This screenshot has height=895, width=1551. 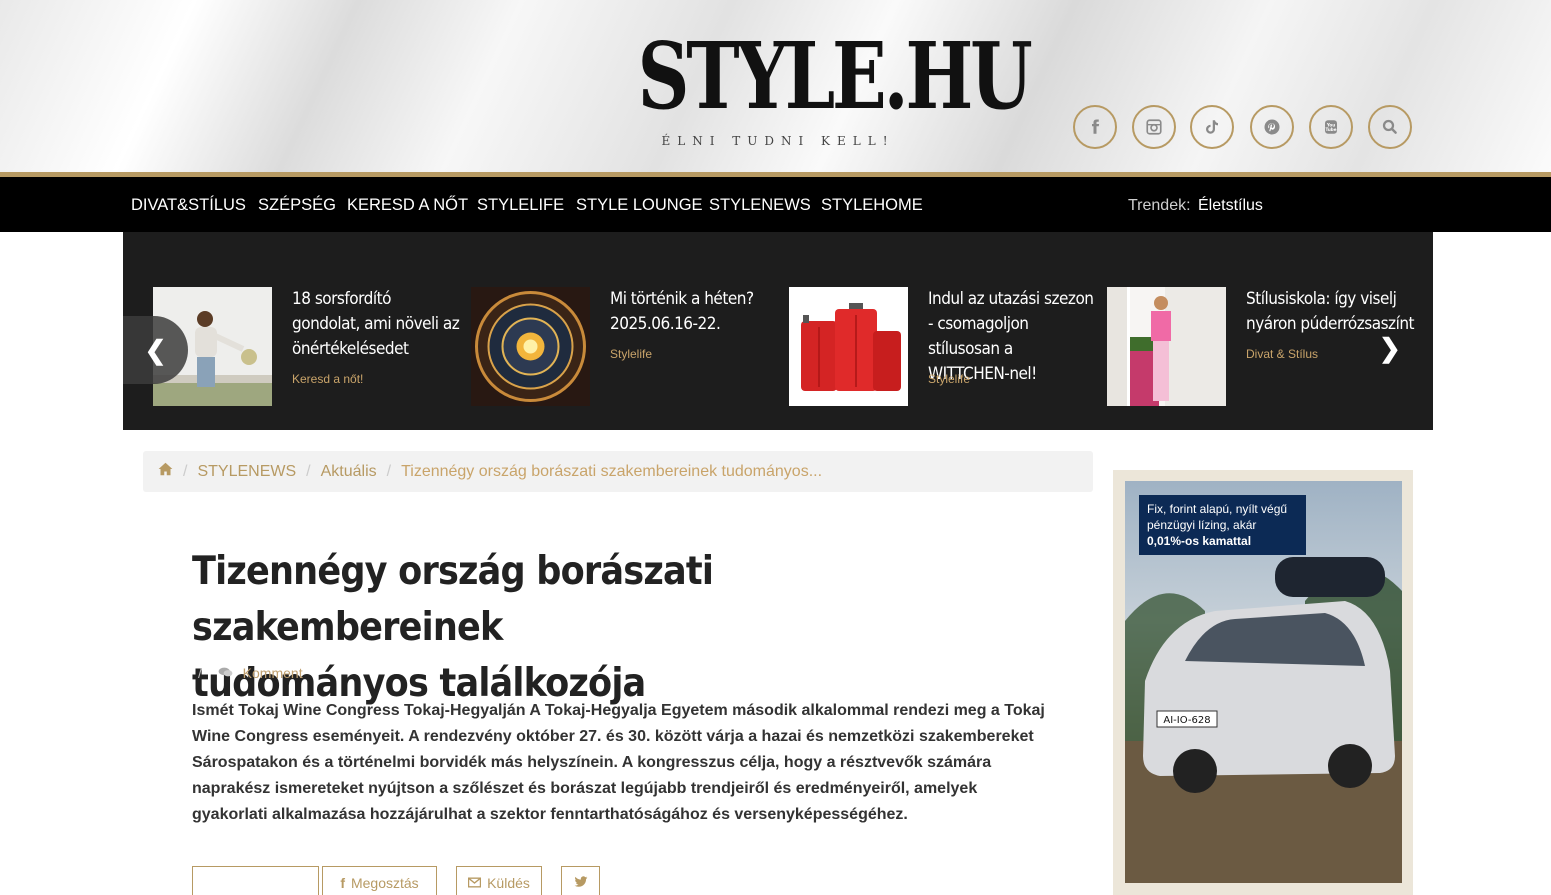 I want to click on site-logo: STYLE.HU ÉLNI TUDNI KELL!, so click(x=815, y=85).